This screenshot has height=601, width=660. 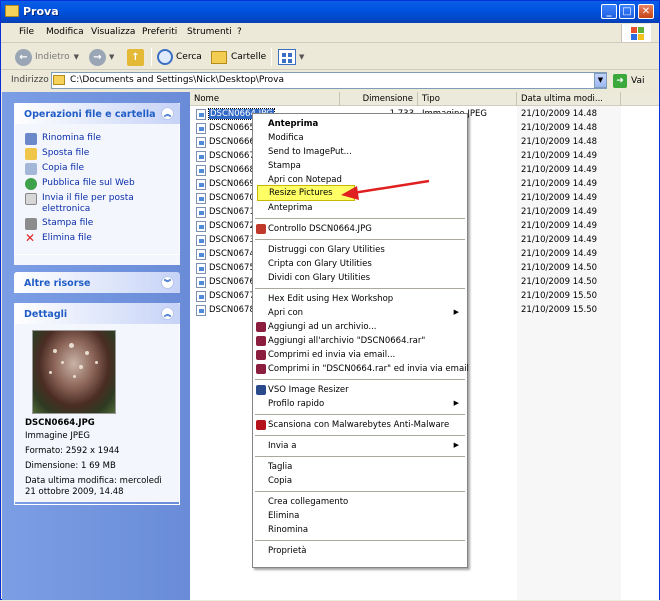 What do you see at coordinates (360, 467) in the screenshot?
I see `context-menu-item: Taglia` at bounding box center [360, 467].